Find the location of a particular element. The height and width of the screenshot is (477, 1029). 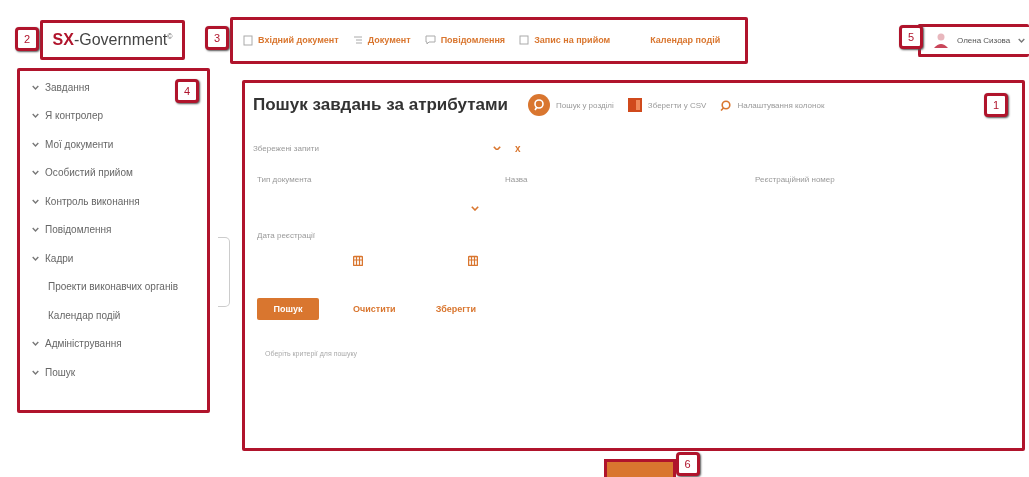

callout-number: 5 is located at coordinates (911, 36).